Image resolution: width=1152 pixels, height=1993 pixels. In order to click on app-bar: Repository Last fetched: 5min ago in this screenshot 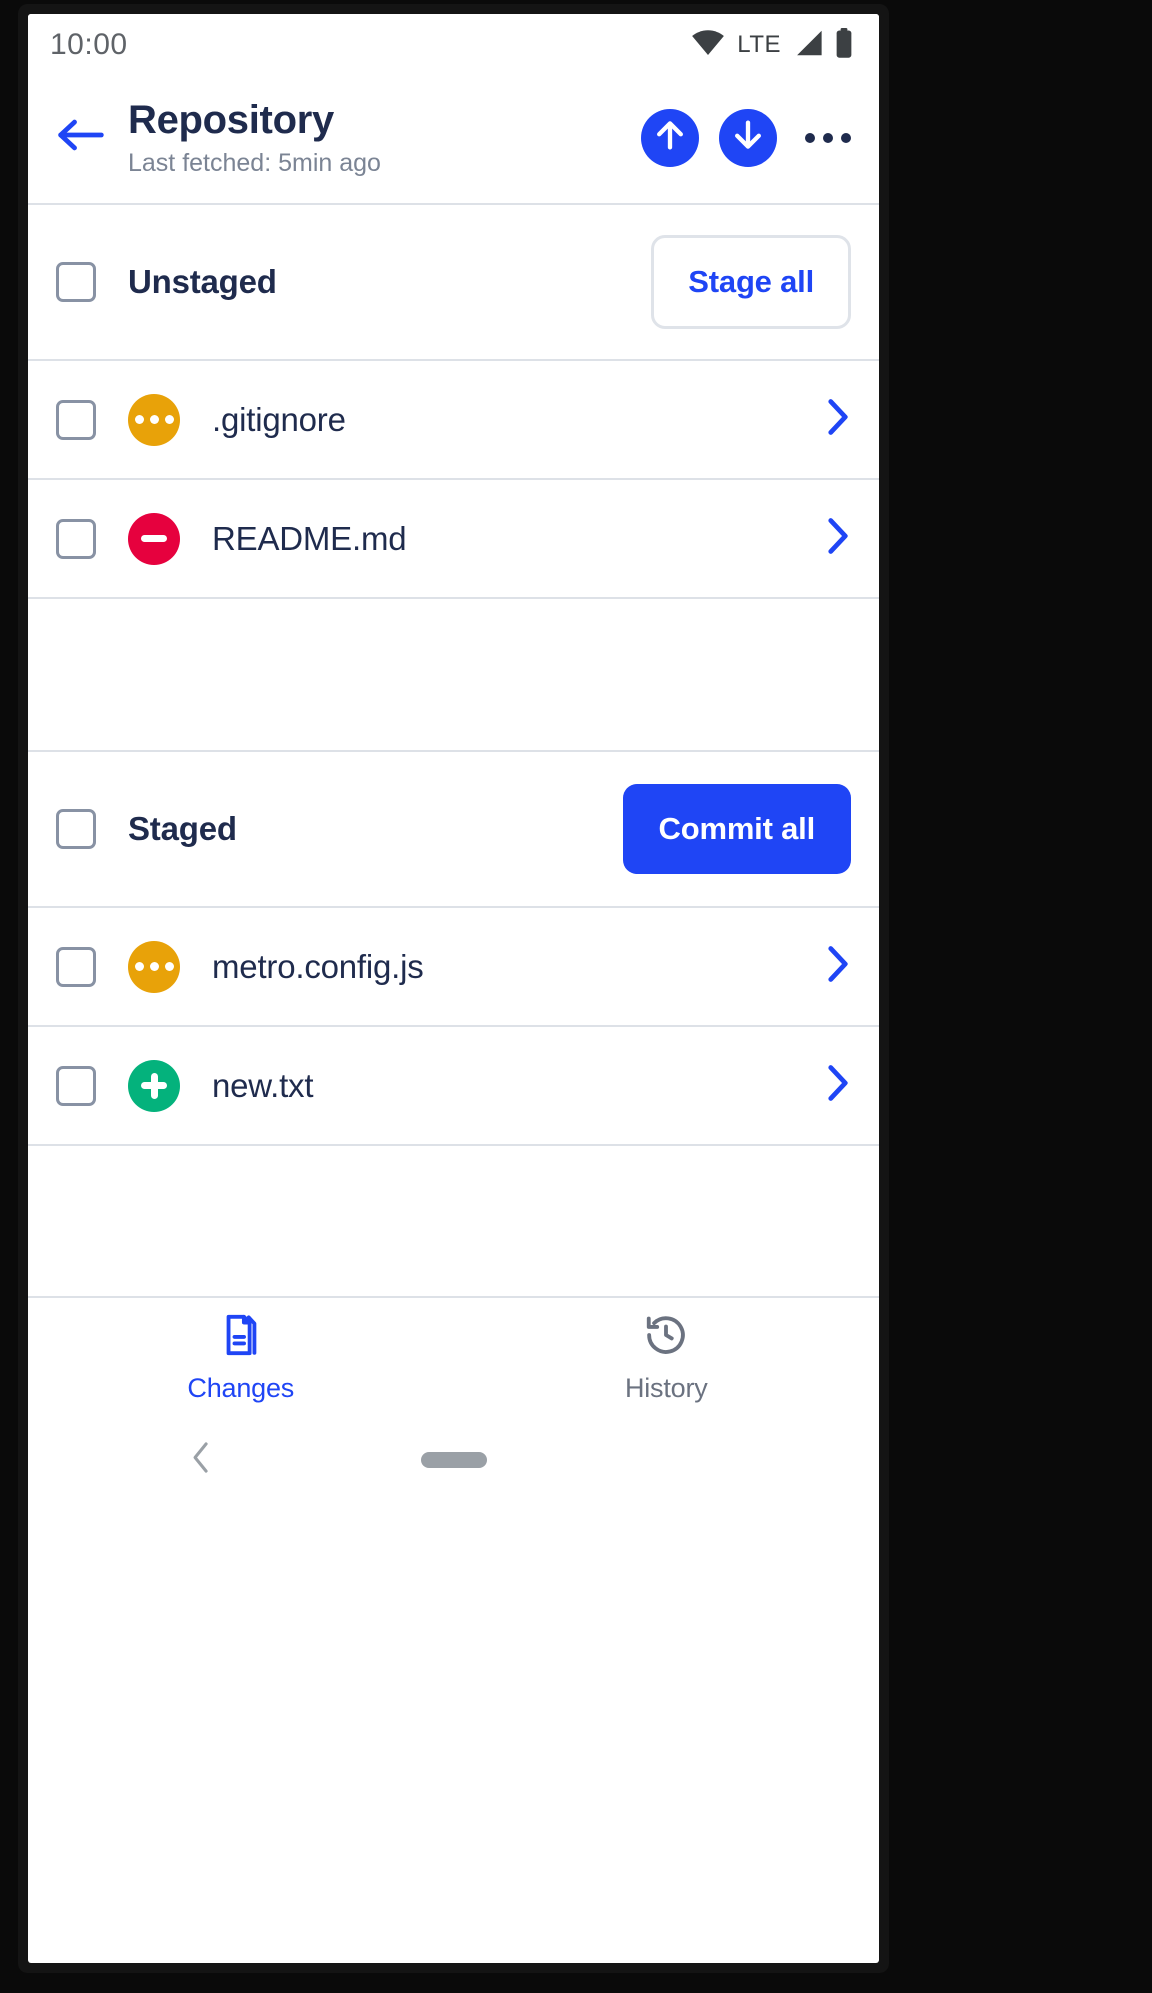, I will do `click(453, 141)`.